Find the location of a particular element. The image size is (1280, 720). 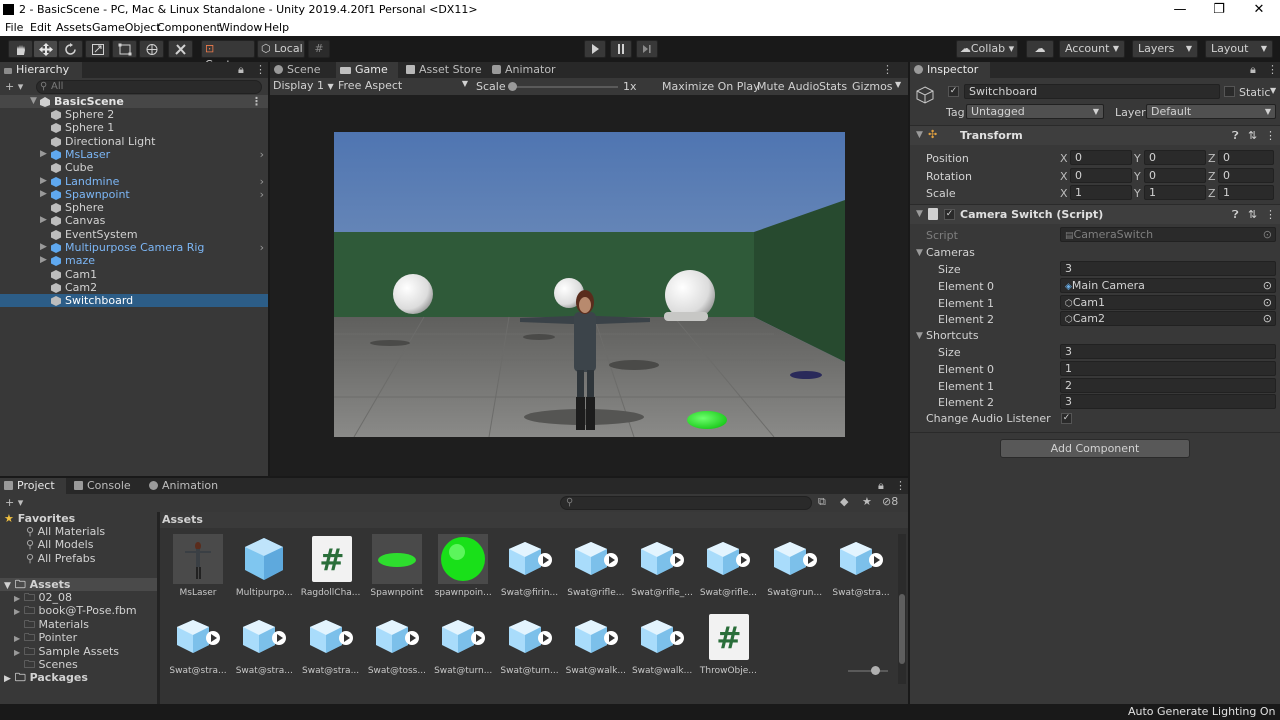

tab-hierarchy: Hierarchy is located at coordinates (41, 70).